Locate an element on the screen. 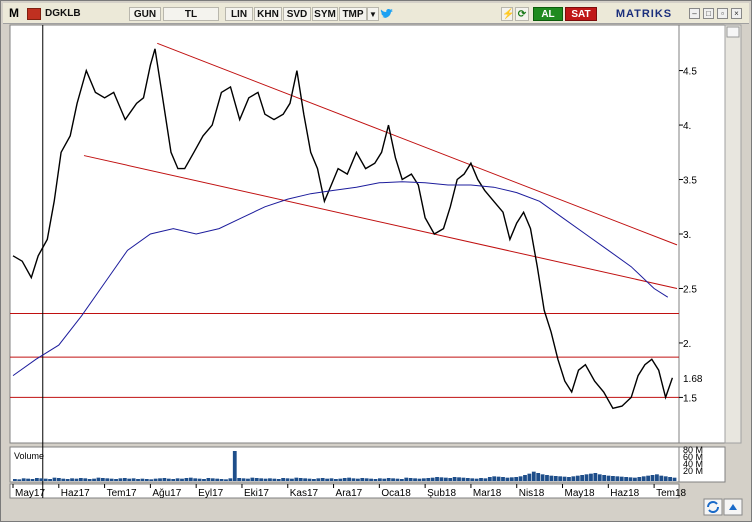 The width and height of the screenshot is (752, 522). x-tick-label: May17 is located at coordinates (30, 493).